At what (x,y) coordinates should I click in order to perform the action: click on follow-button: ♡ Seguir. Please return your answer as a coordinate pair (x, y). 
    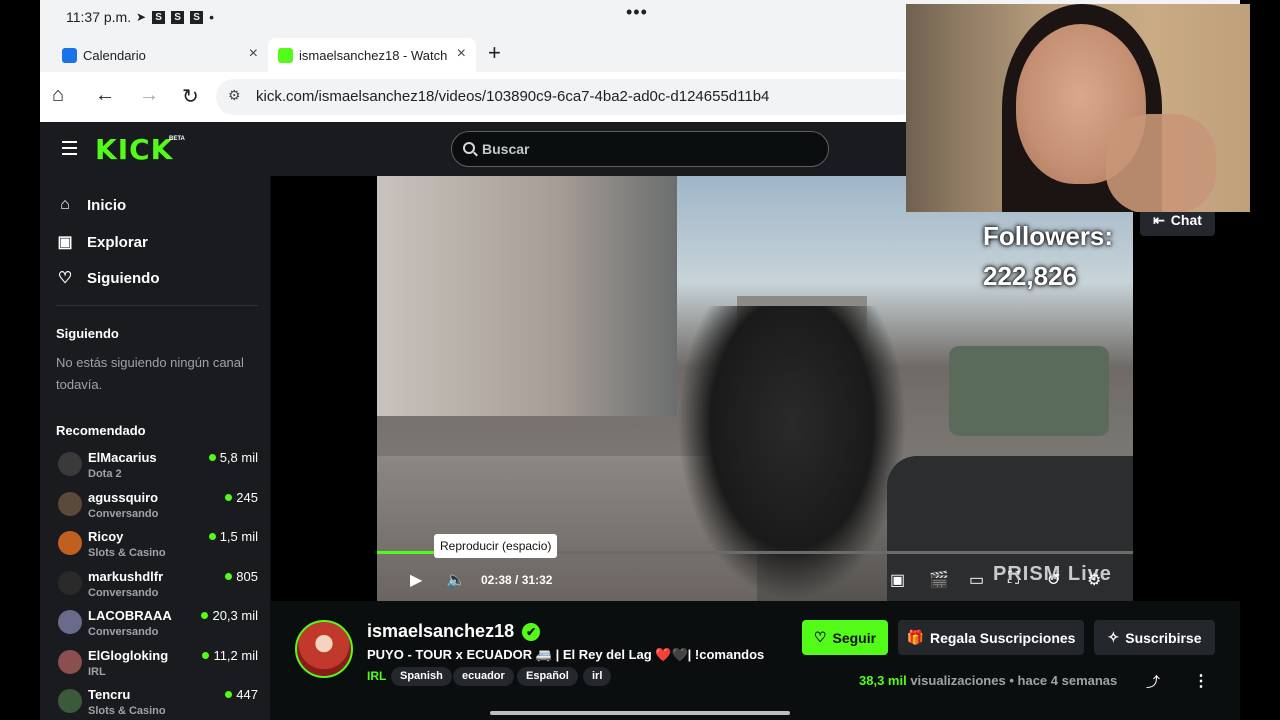
    Looking at the image, I should click on (845, 637).